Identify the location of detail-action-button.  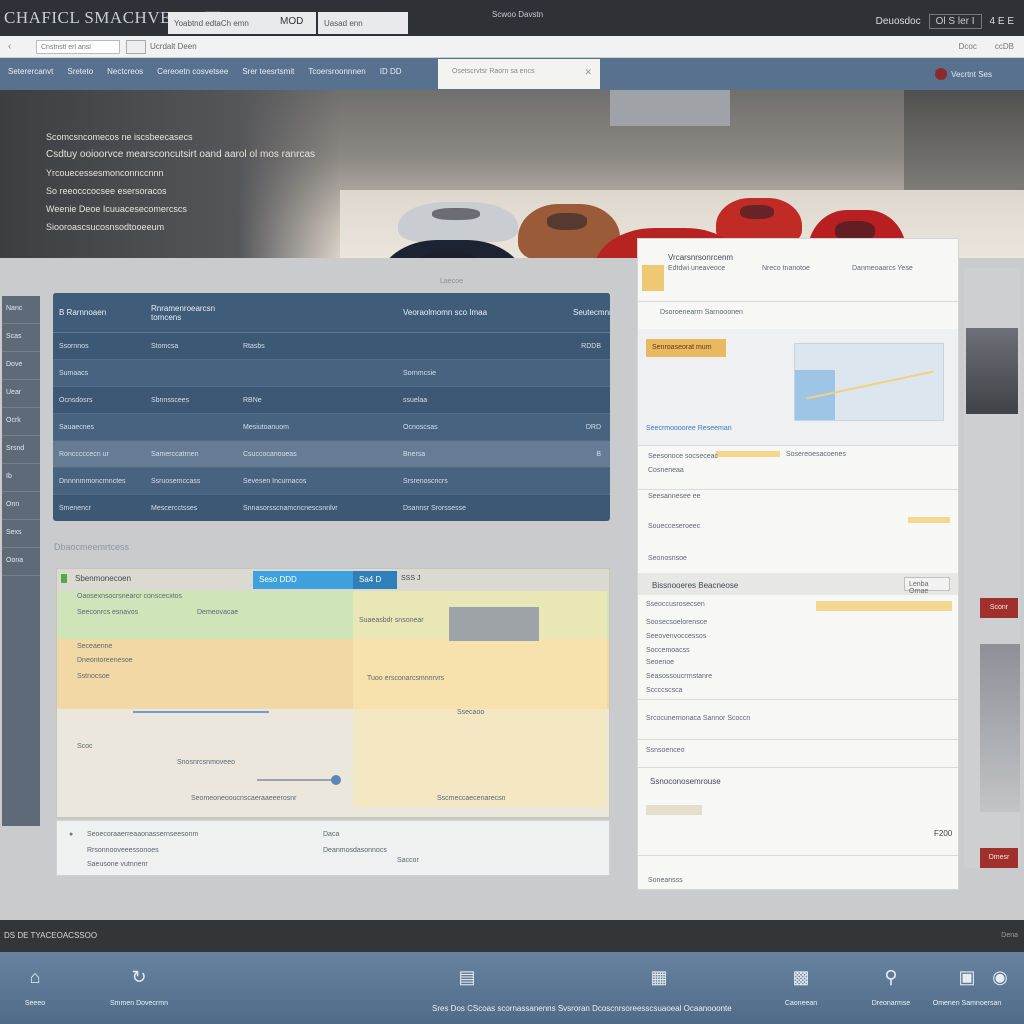
(674, 810).